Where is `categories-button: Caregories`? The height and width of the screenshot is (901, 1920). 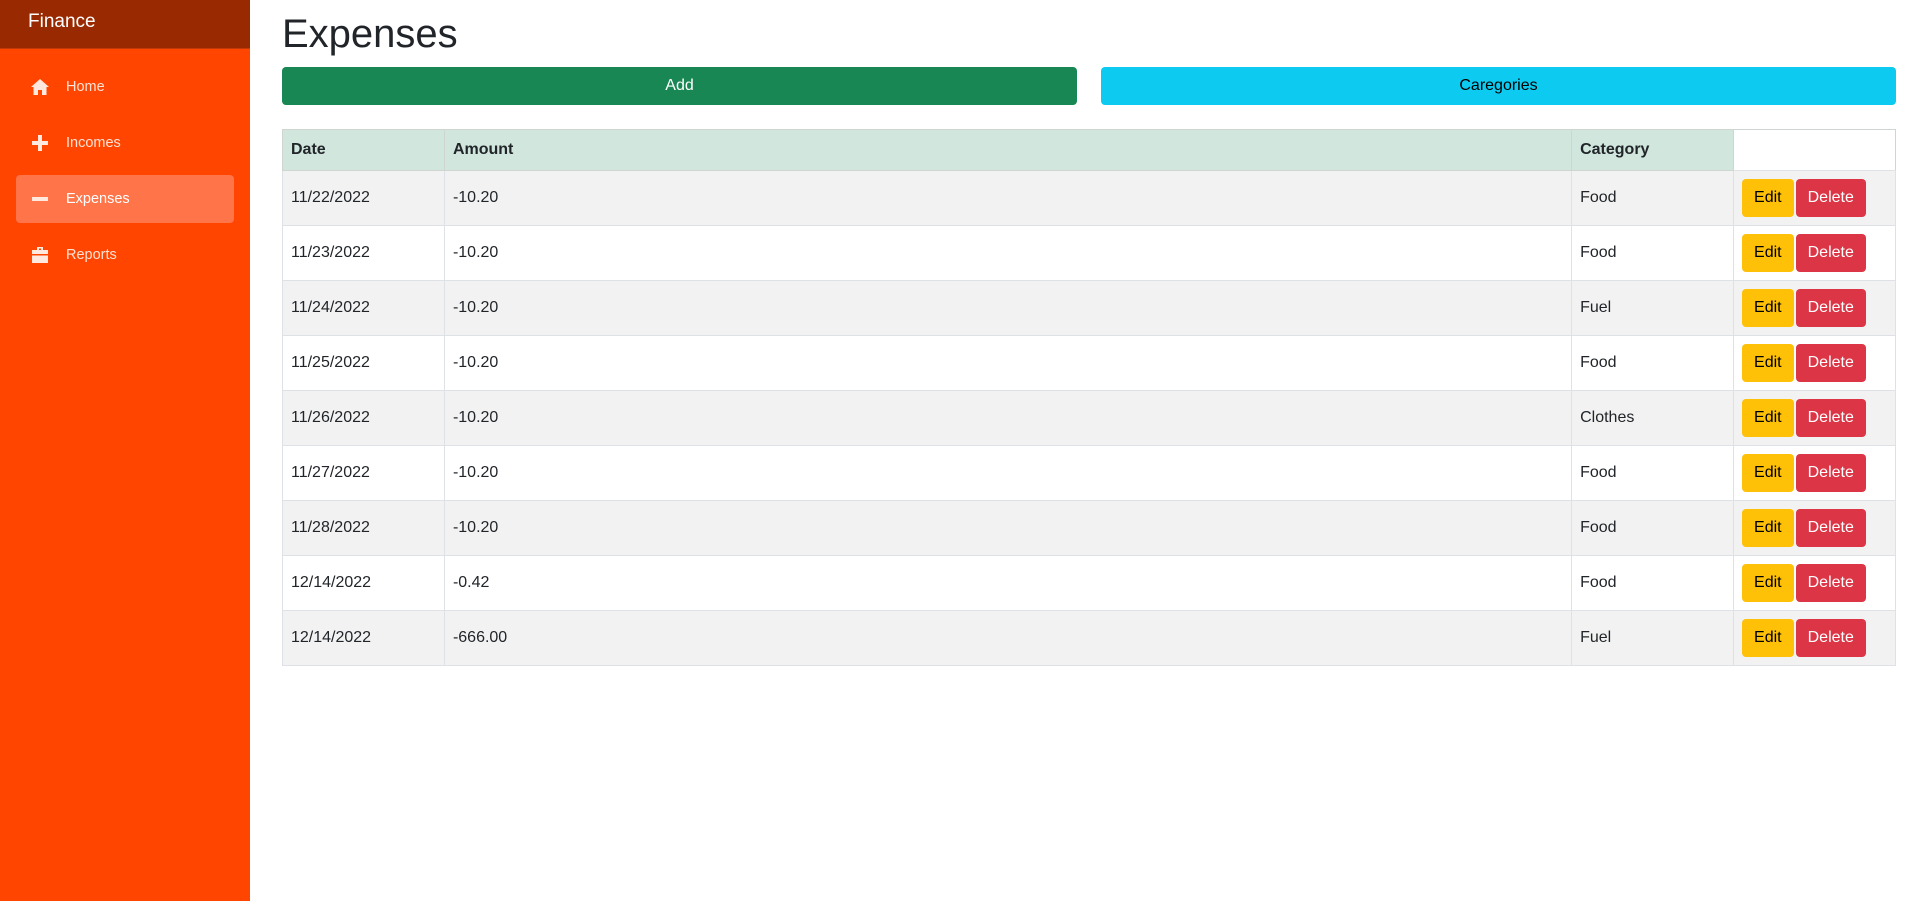
categories-button: Caregories is located at coordinates (1498, 86).